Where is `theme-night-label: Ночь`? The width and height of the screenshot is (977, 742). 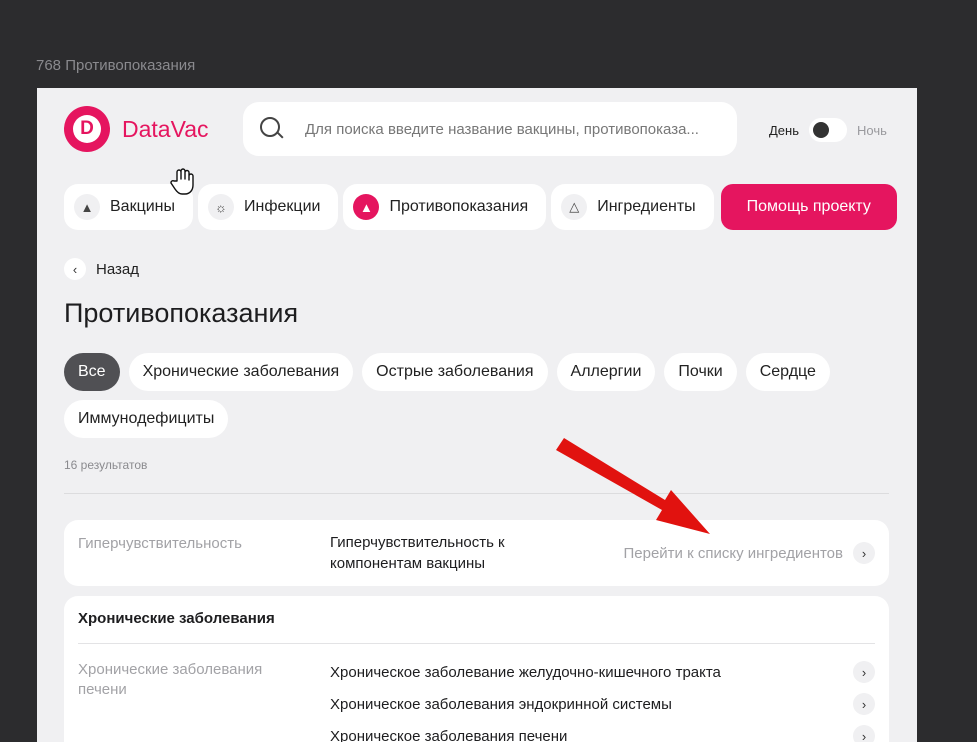 theme-night-label: Ночь is located at coordinates (872, 130).